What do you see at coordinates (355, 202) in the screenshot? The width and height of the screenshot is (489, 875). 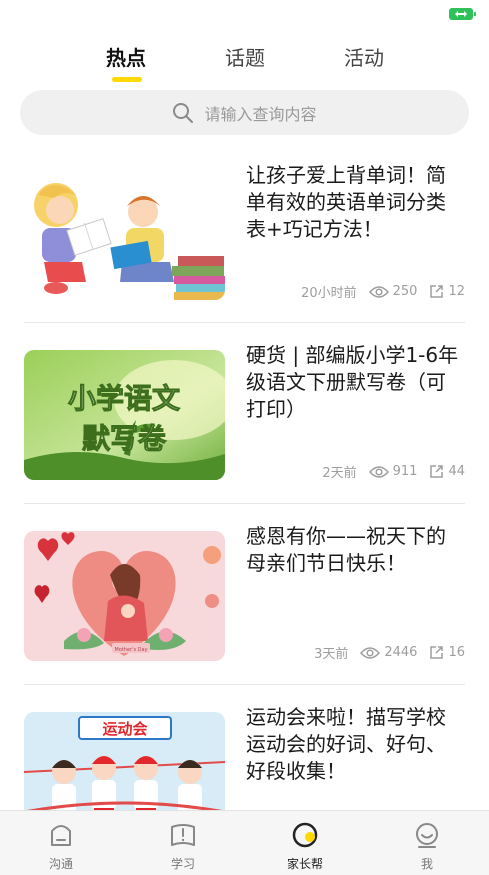 I see `article-title: 让孩子爱上背单词！简单有效的英语单词分类表+巧记方法！` at bounding box center [355, 202].